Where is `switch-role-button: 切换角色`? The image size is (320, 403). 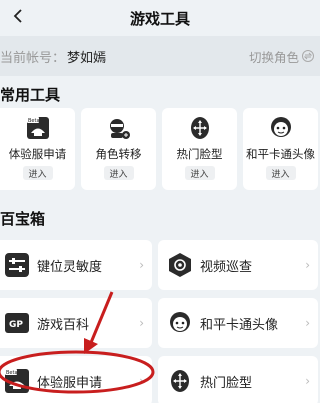
switch-role-button: 切换角色 is located at coordinates (281, 56).